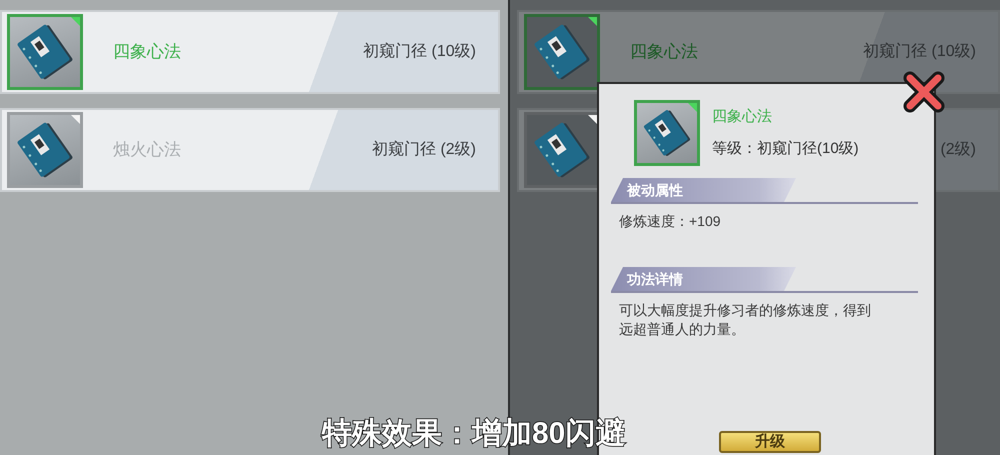 This screenshot has width=1000, height=455. What do you see at coordinates (745, 320) in the screenshot?
I see `section-text: 可以大幅度提升修习者的修炼速度，得到远超普通人的力量。` at bounding box center [745, 320].